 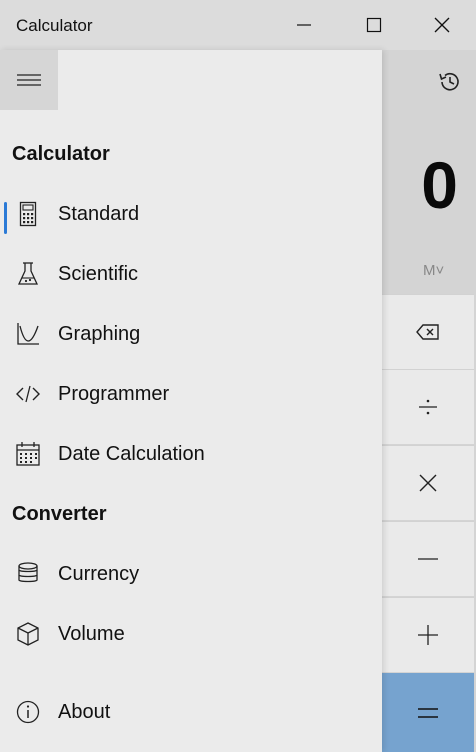 I want to click on flask-icon, so click(x=28, y=274).